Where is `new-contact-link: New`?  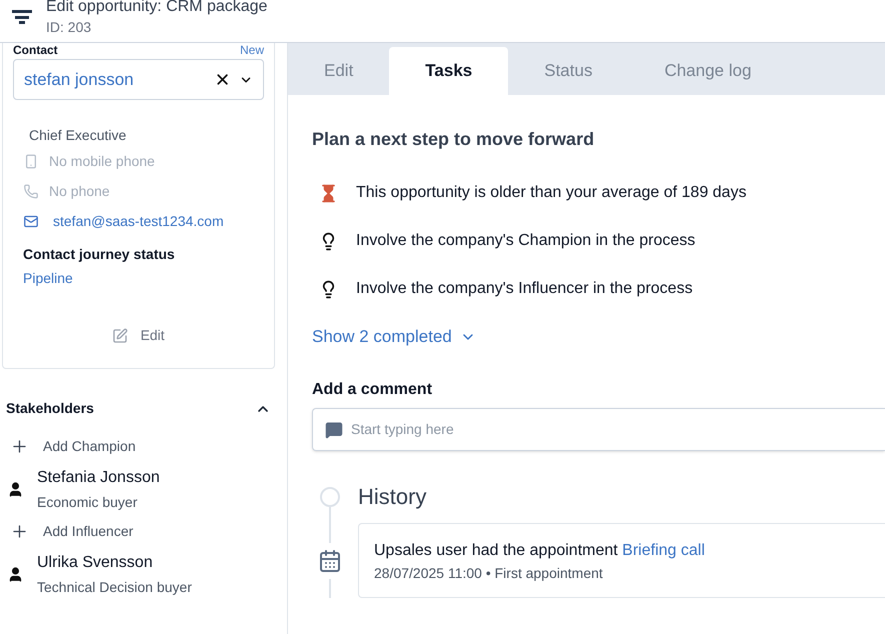
new-contact-link: New is located at coordinates (252, 50).